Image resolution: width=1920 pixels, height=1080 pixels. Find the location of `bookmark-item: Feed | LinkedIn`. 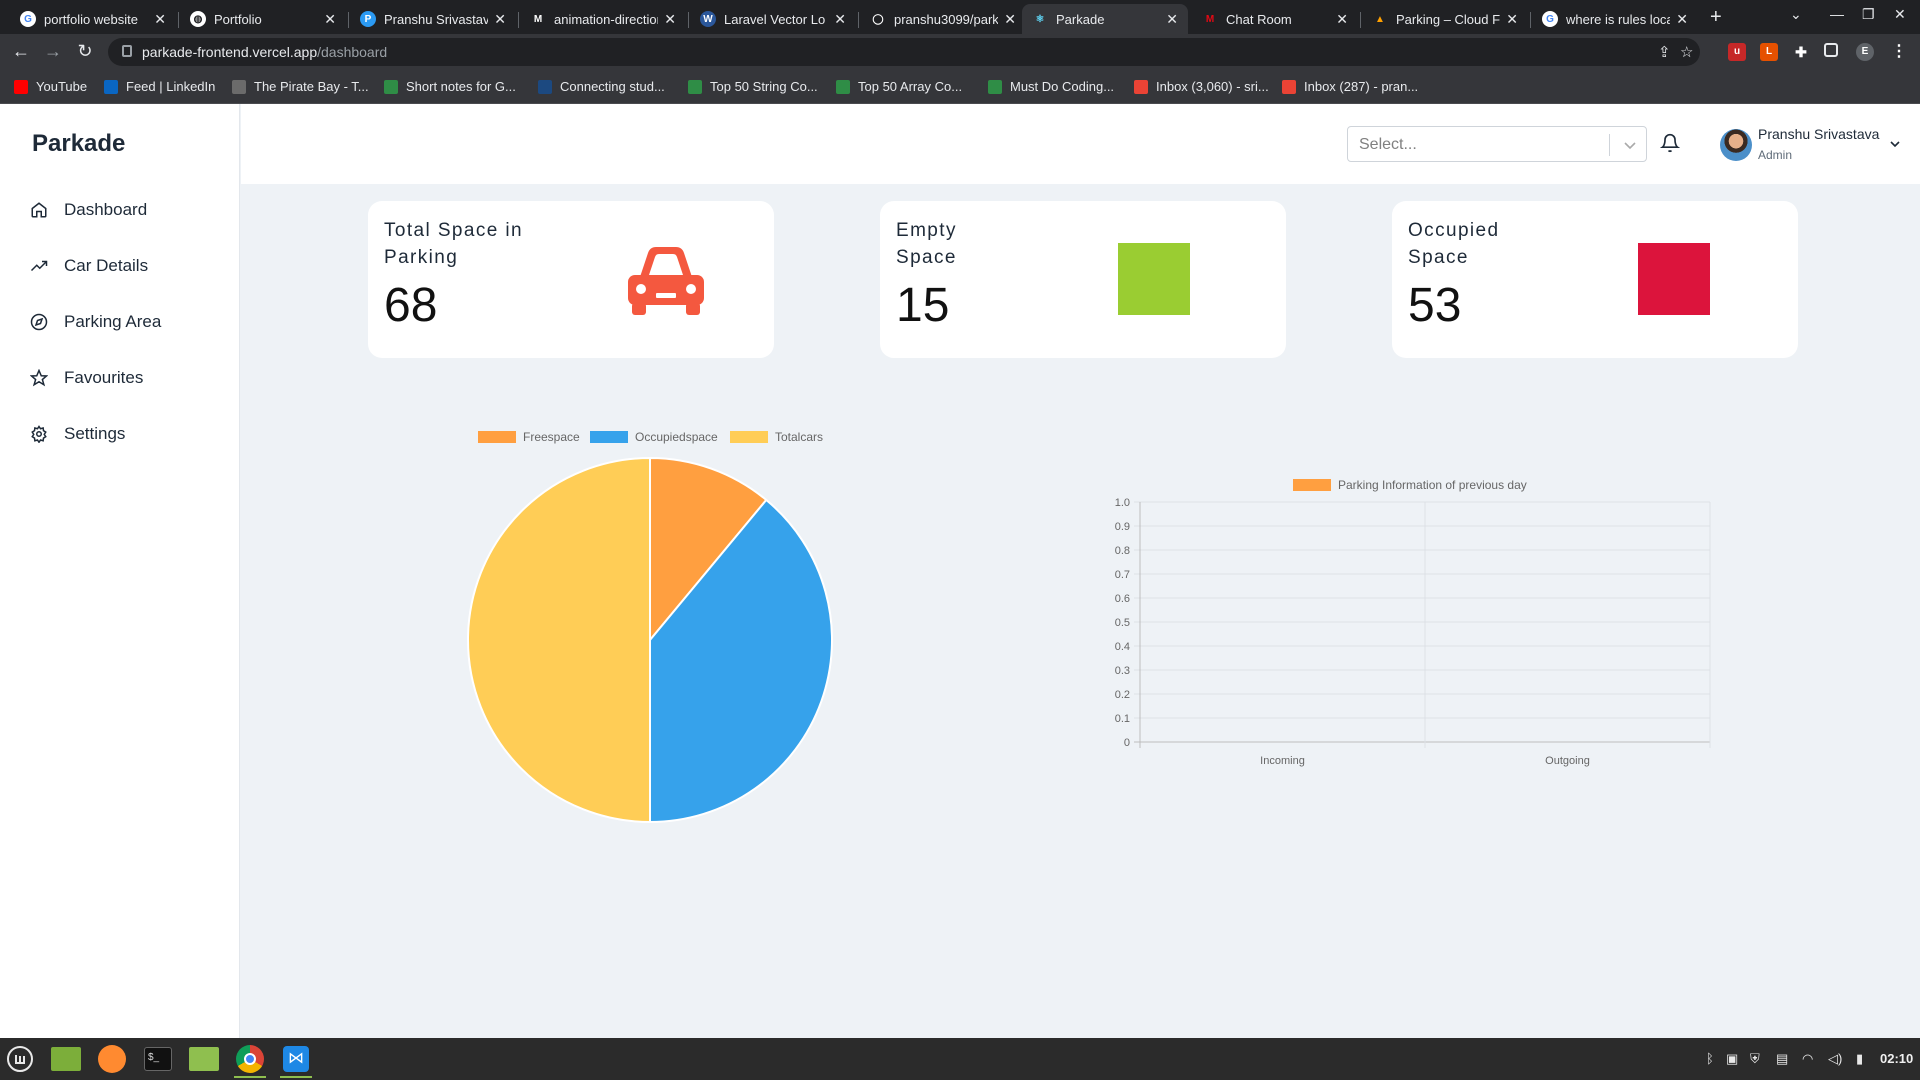

bookmark-item: Feed | LinkedIn is located at coordinates (159, 86).